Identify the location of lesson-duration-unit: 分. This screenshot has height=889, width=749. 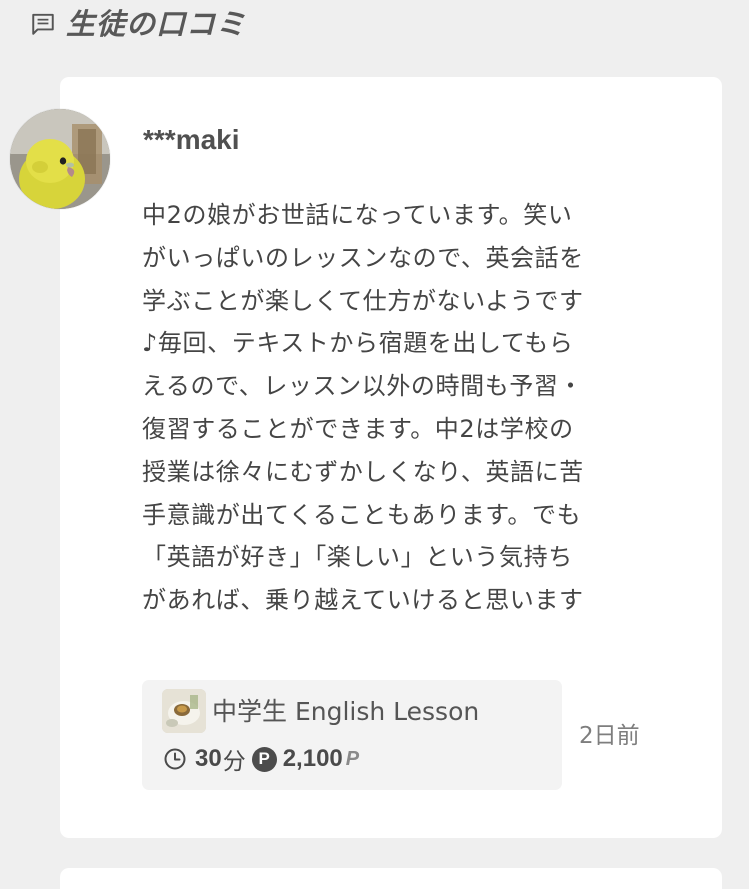
(234, 762).